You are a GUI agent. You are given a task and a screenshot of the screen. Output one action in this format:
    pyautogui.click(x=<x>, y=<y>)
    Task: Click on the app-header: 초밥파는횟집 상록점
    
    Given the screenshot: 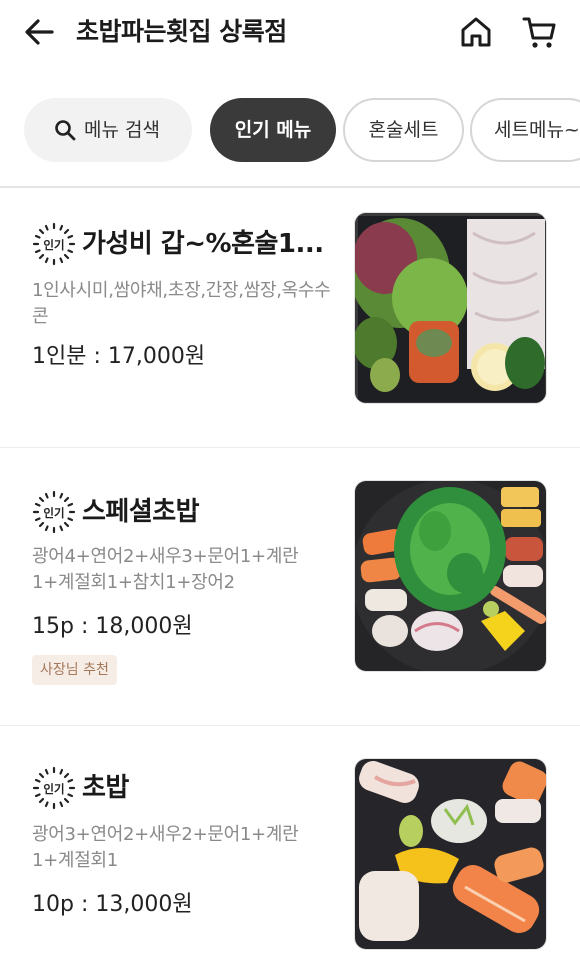 What is the action you would take?
    pyautogui.click(x=290, y=33)
    